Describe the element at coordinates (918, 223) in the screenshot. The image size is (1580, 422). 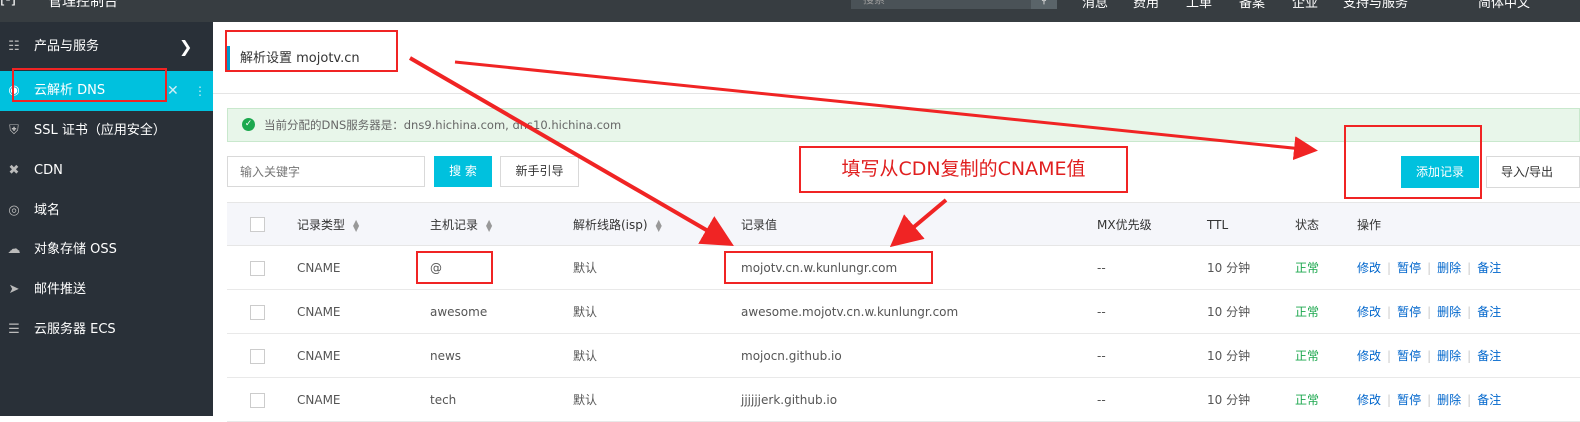
I see `arrow-from-callout` at that location.